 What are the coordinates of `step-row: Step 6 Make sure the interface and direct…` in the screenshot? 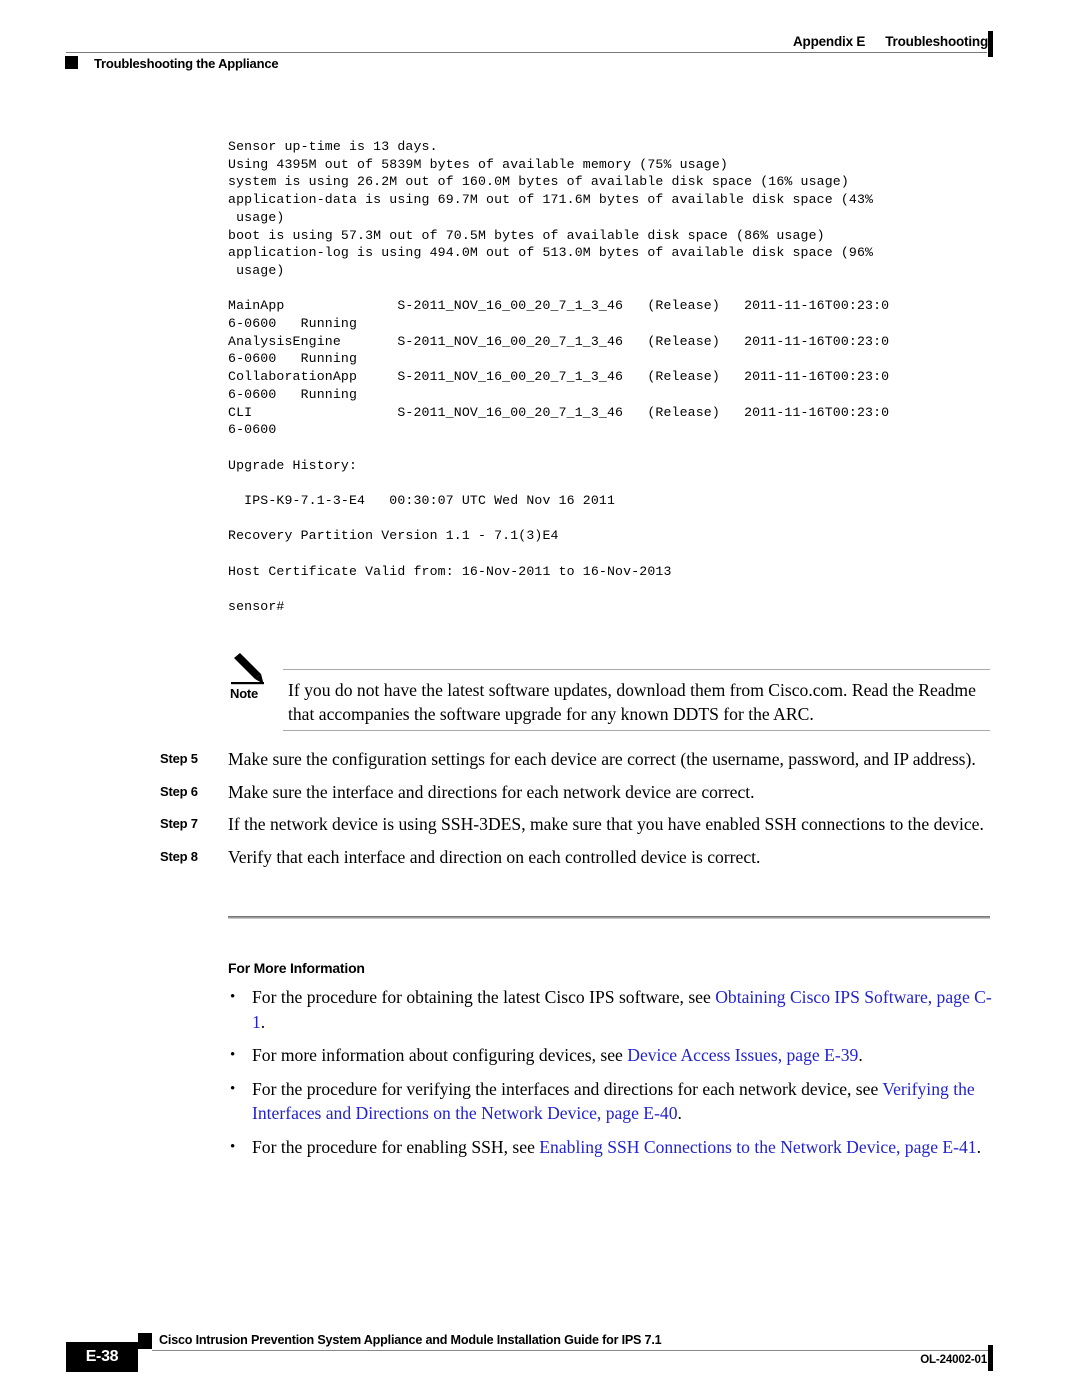 It's located at (585, 793).